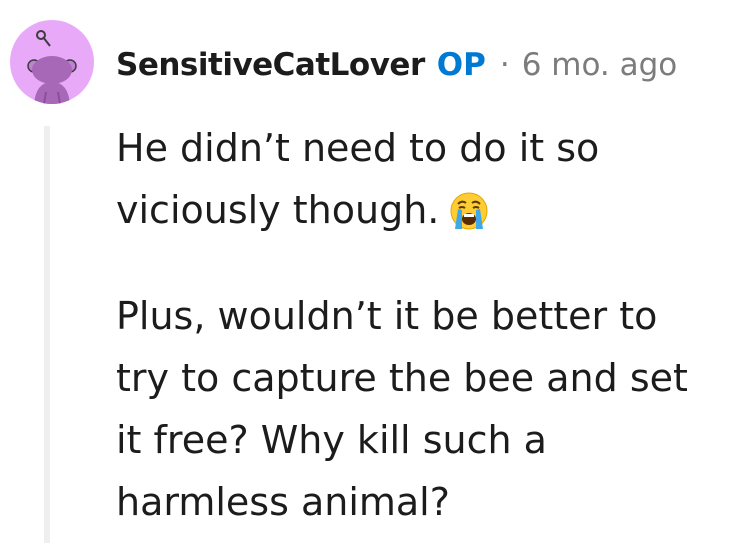  I want to click on author-username: SensitiveCatLover, so click(270, 65).